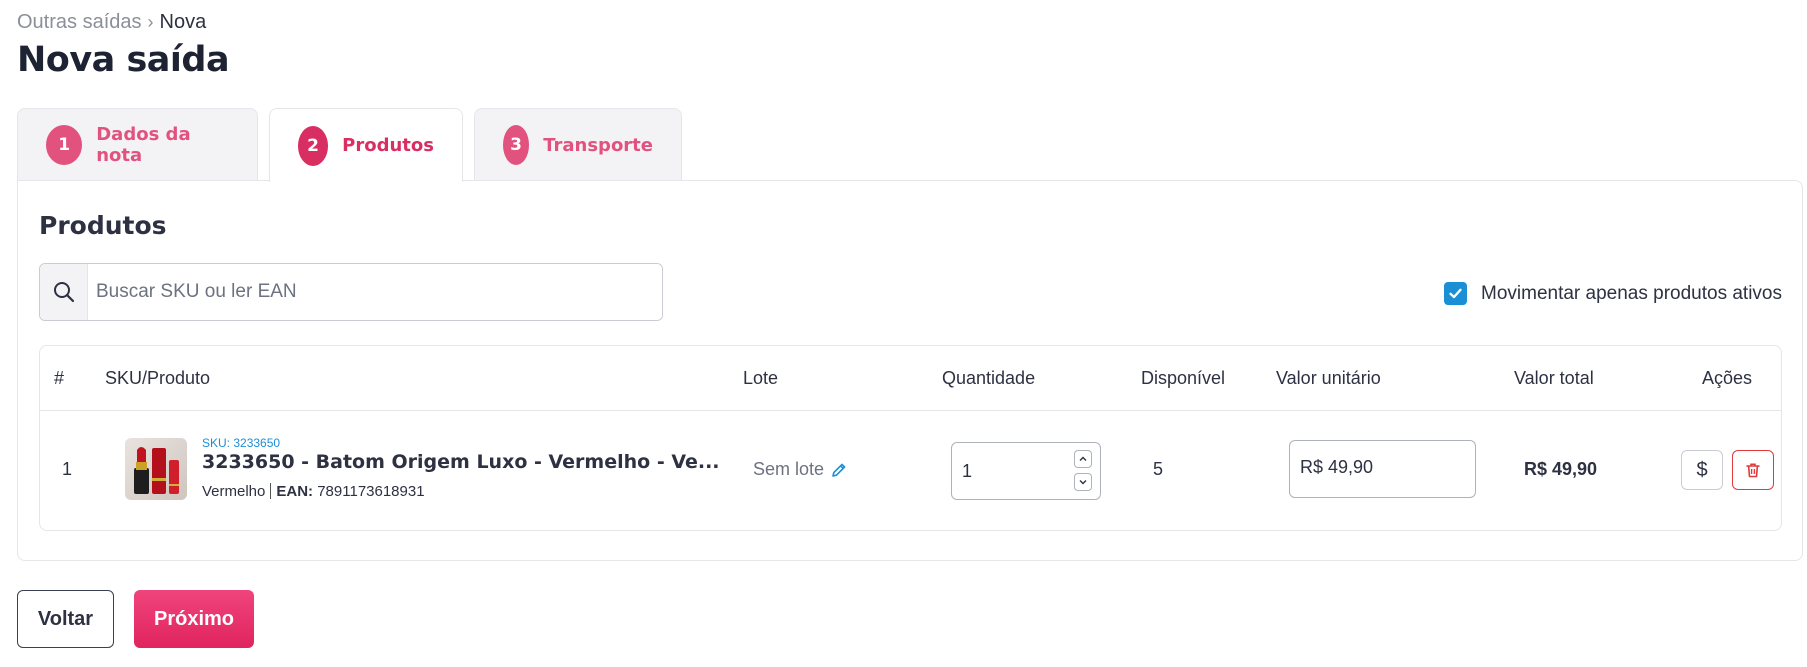 The height and width of the screenshot is (667, 1807). What do you see at coordinates (234, 491) in the screenshot?
I see `product-variant: Vermelho` at bounding box center [234, 491].